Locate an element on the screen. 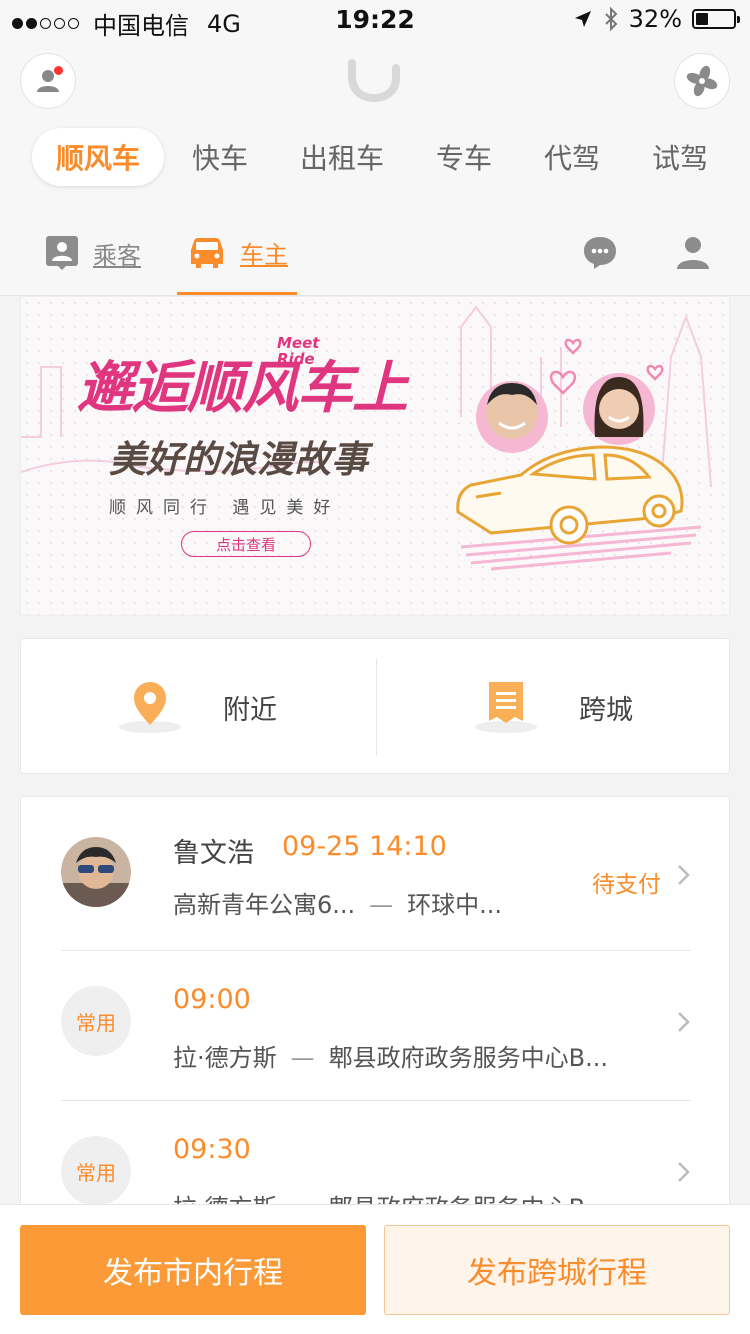 This screenshot has width=750, height=1334. tab-passenger: 乘客 is located at coordinates (93, 253).